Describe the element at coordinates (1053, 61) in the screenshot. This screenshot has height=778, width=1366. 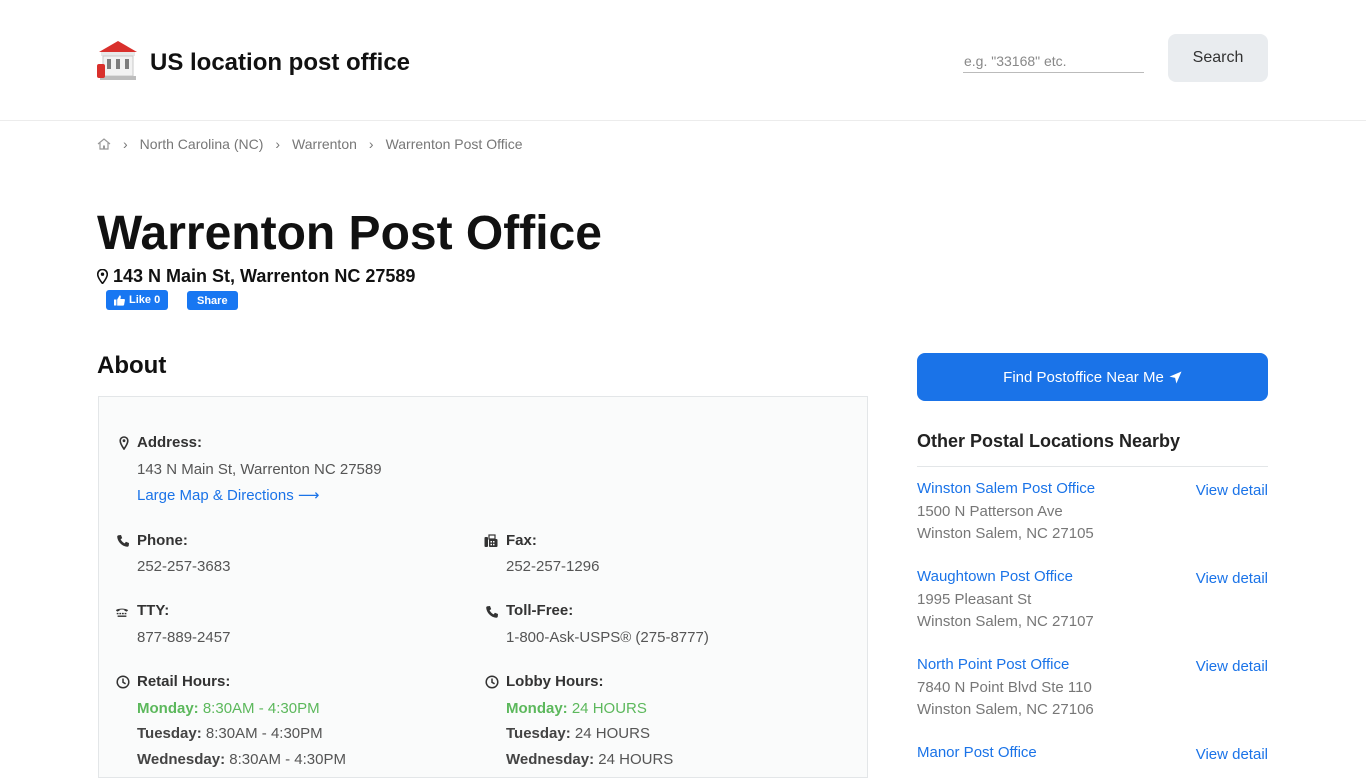
I see `search-input` at that location.